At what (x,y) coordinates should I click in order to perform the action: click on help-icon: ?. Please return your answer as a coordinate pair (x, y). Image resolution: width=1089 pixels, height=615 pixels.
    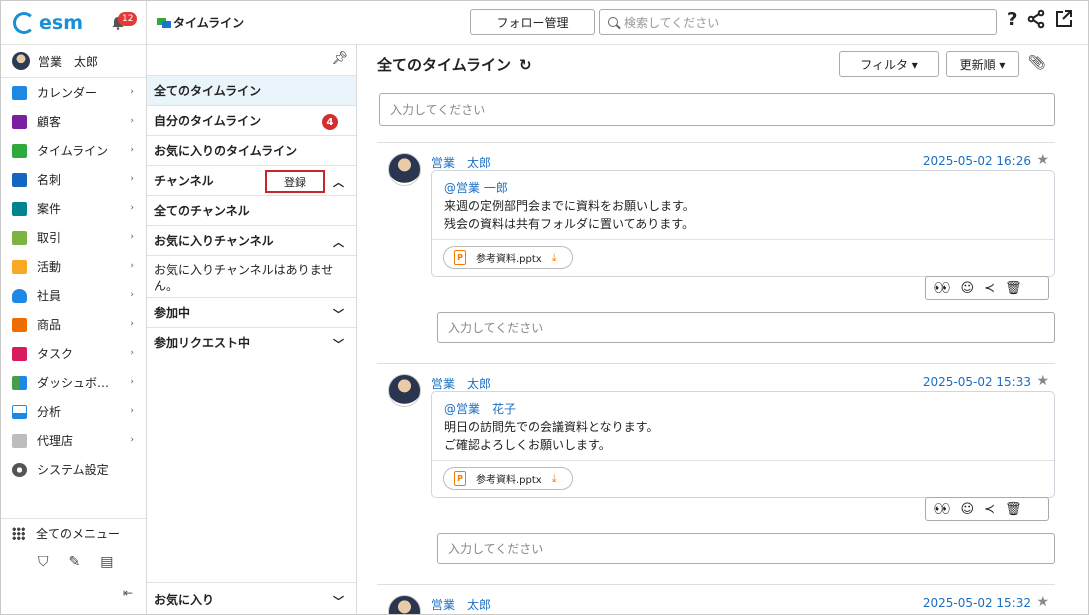
    Looking at the image, I should click on (1012, 19).